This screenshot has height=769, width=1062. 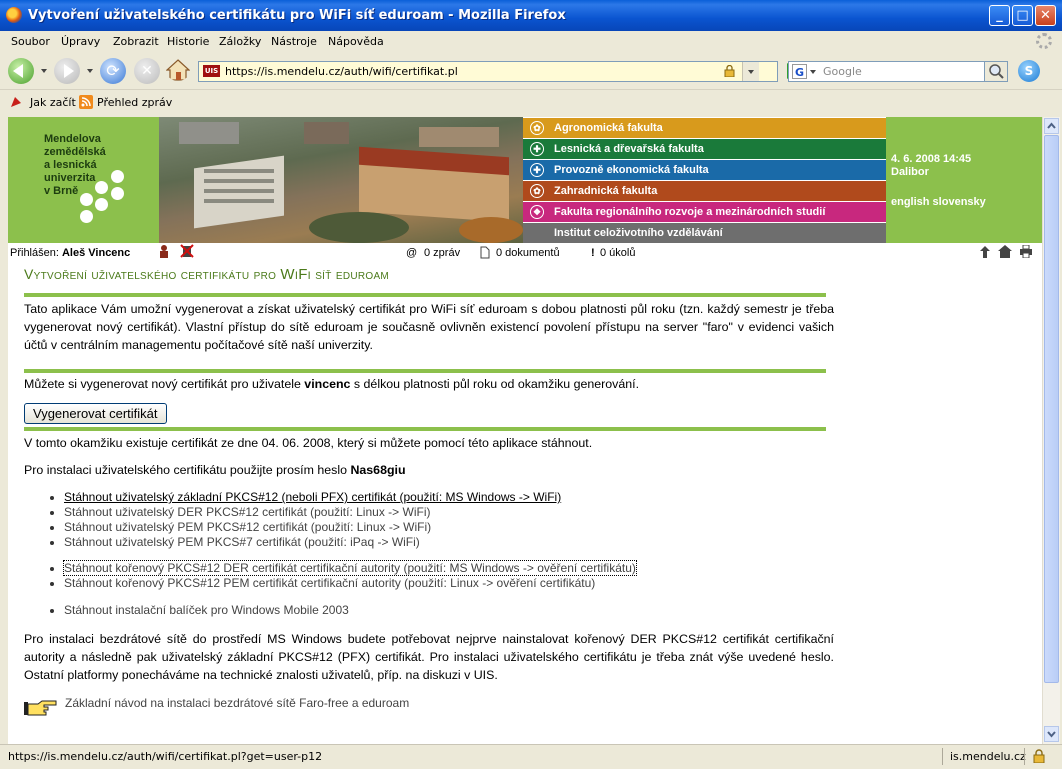 What do you see at coordinates (188, 41) in the screenshot?
I see `menu-historie: Historie` at bounding box center [188, 41].